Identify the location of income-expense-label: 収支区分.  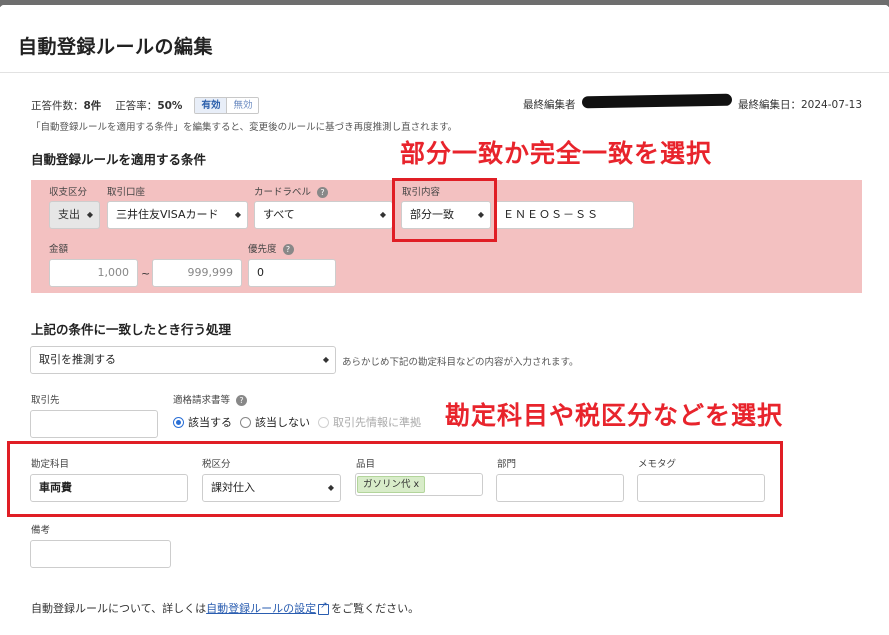
(68, 192).